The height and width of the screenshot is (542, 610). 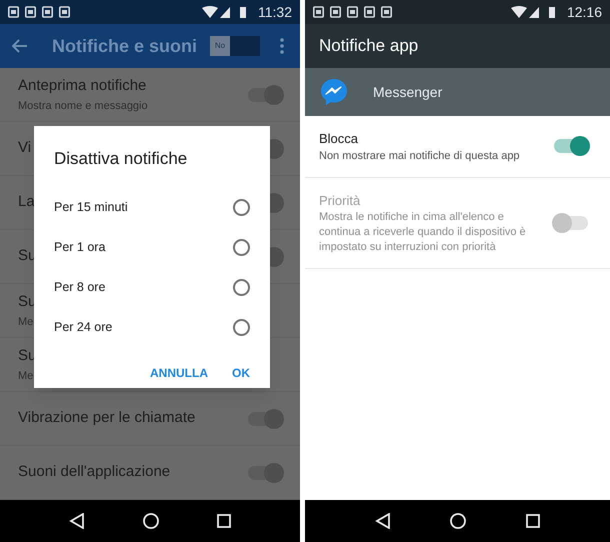 I want to click on chat-bubble-icon, so click(x=334, y=92).